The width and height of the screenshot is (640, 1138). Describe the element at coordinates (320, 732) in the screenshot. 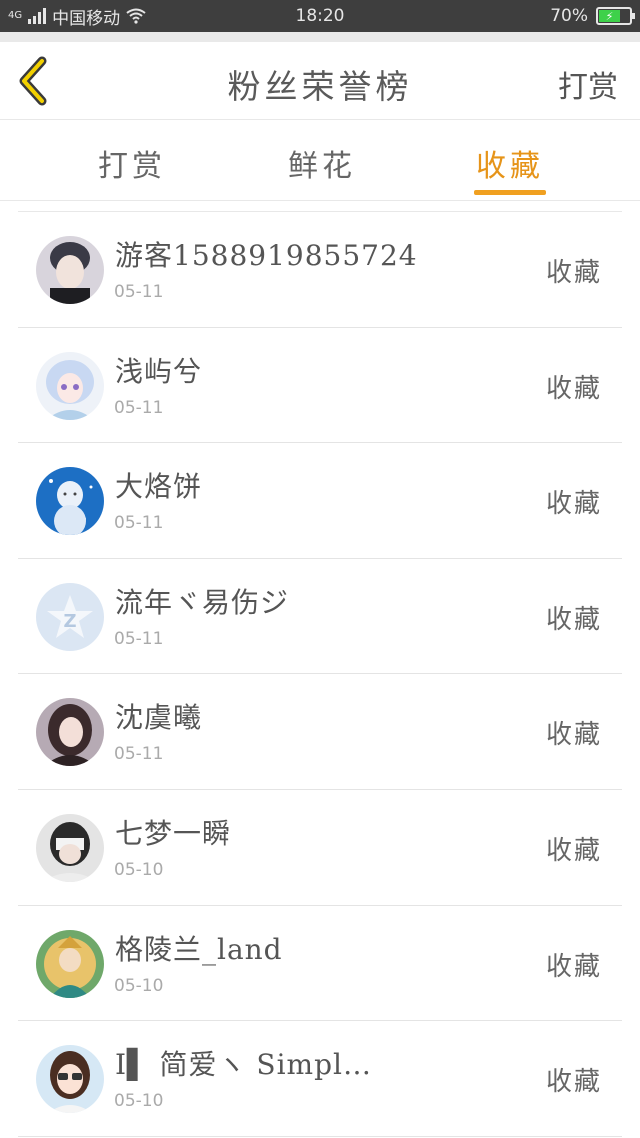

I see `fan-row: 沈虞曦 05-11 收藏` at that location.